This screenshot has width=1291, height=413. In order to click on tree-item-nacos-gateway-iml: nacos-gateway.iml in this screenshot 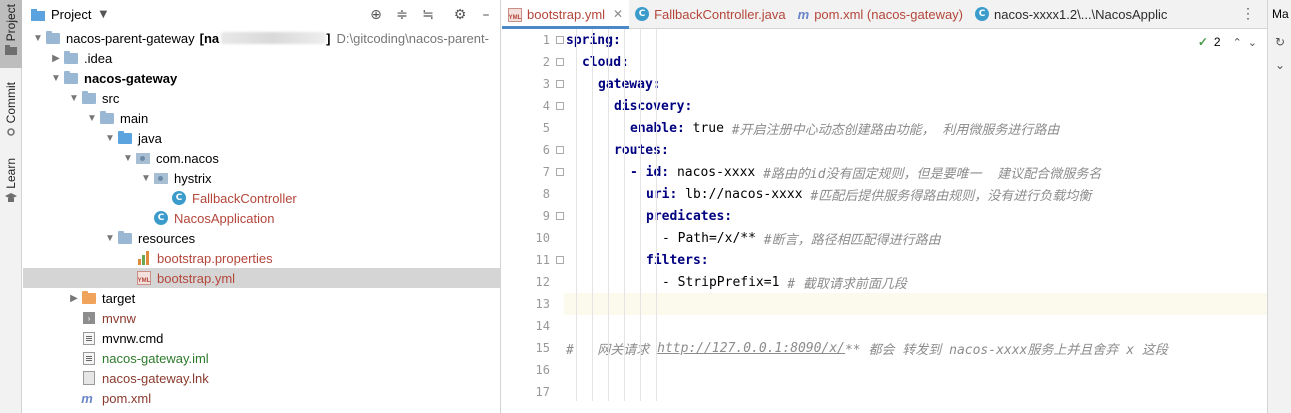, I will do `click(262, 358)`.